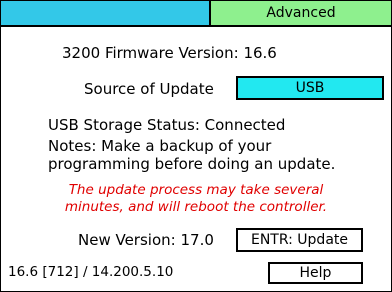  What do you see at coordinates (106, 13) in the screenshot?
I see `tab-main` at bounding box center [106, 13].